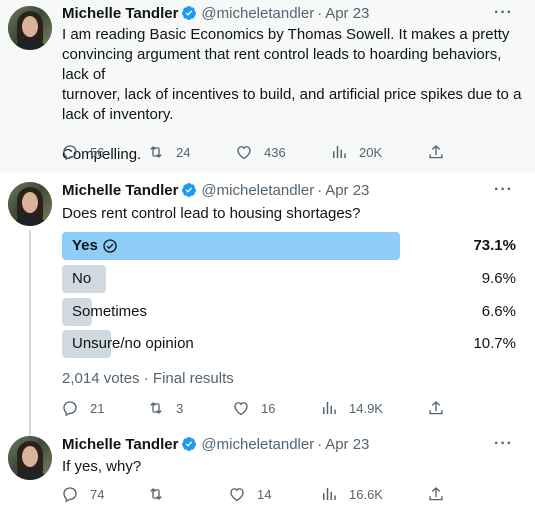  I want to click on poll-option-percent: 9.6%, so click(498, 278).